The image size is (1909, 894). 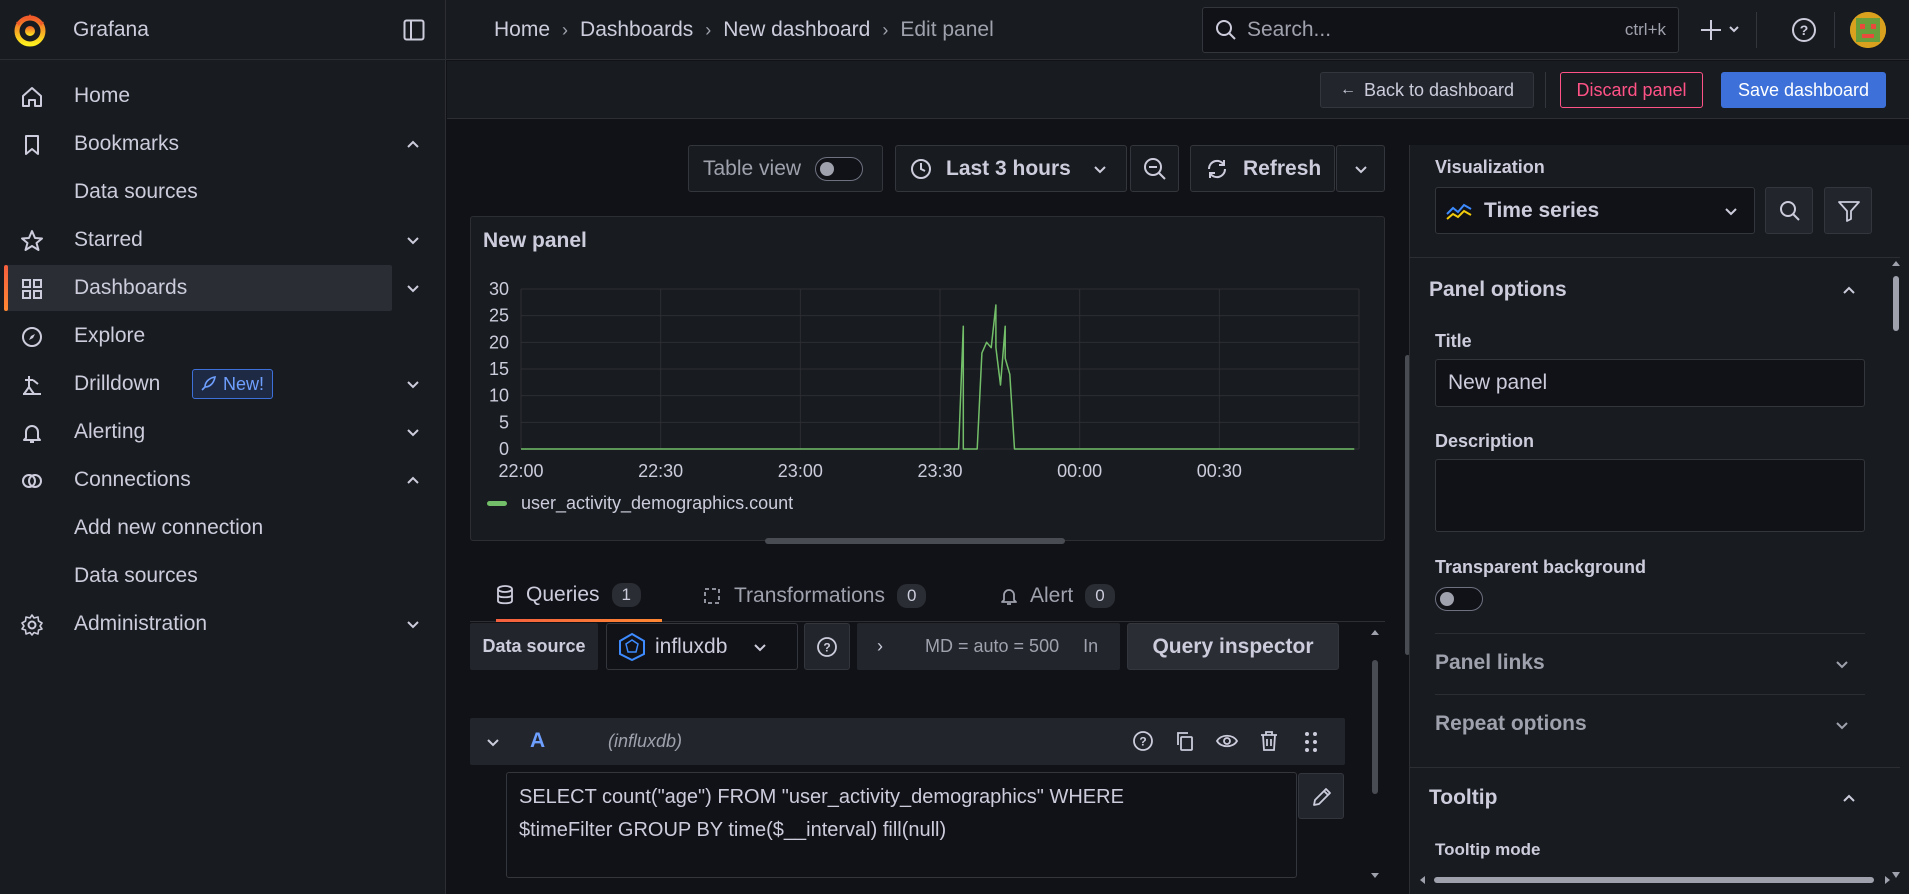 What do you see at coordinates (785, 168) in the screenshot?
I see `table-view-toggle: Table view` at bounding box center [785, 168].